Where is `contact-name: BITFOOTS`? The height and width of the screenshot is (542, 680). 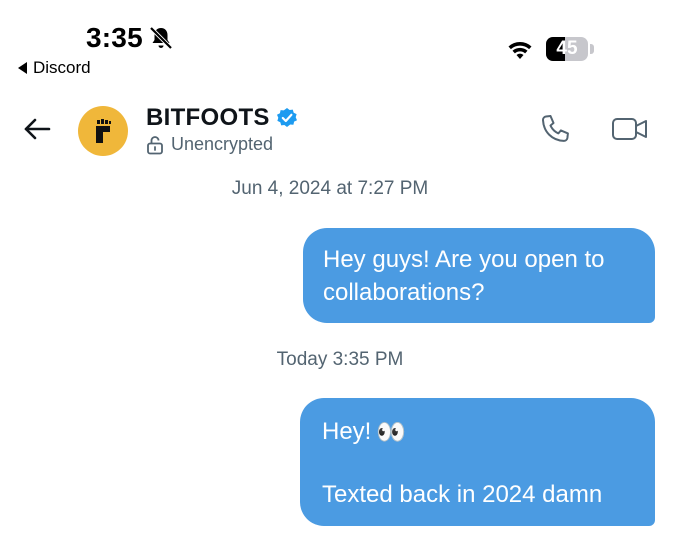
contact-name: BITFOOTS is located at coordinates (208, 117).